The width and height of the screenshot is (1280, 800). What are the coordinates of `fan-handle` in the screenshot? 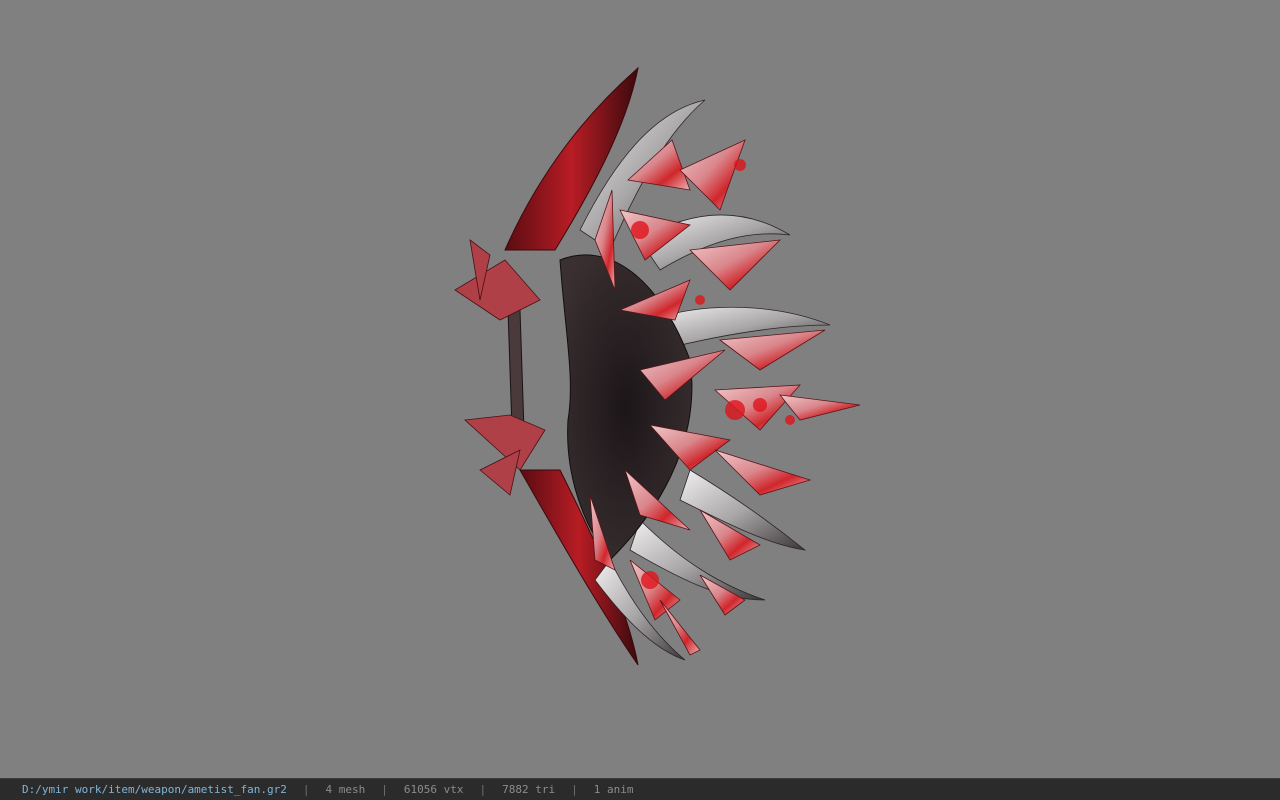 It's located at (516, 370).